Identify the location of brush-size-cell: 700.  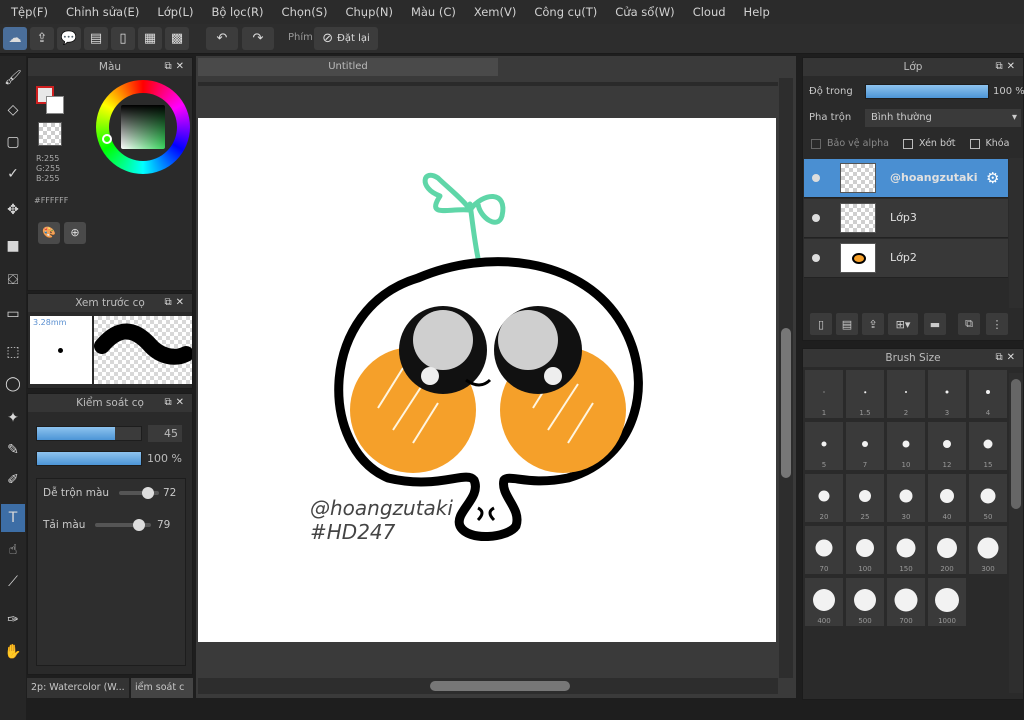
(906, 602).